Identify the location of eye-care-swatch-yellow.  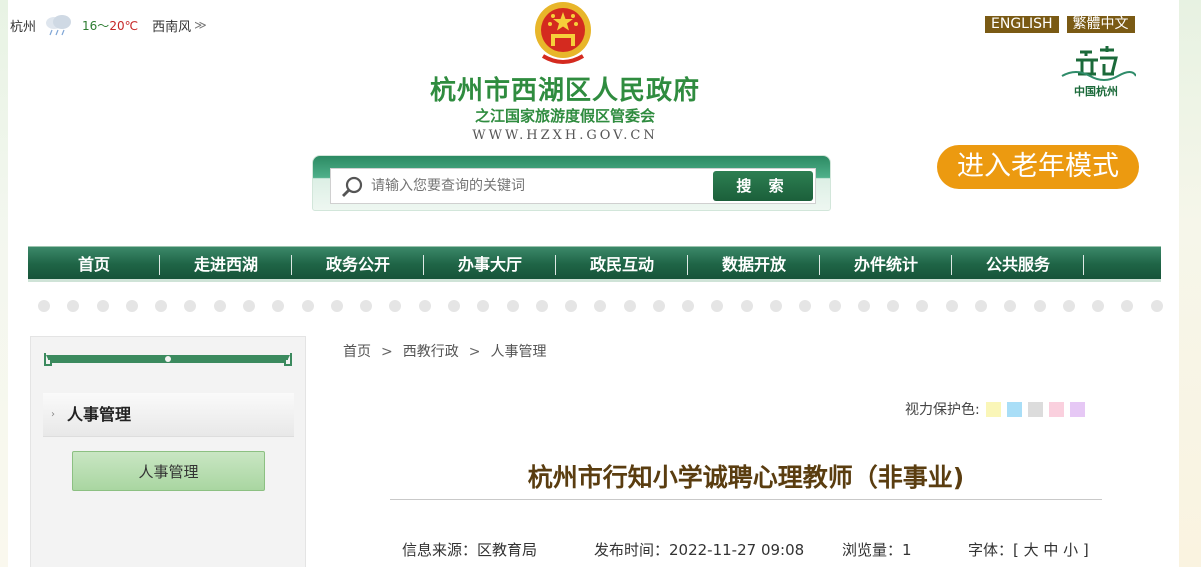
(993, 409).